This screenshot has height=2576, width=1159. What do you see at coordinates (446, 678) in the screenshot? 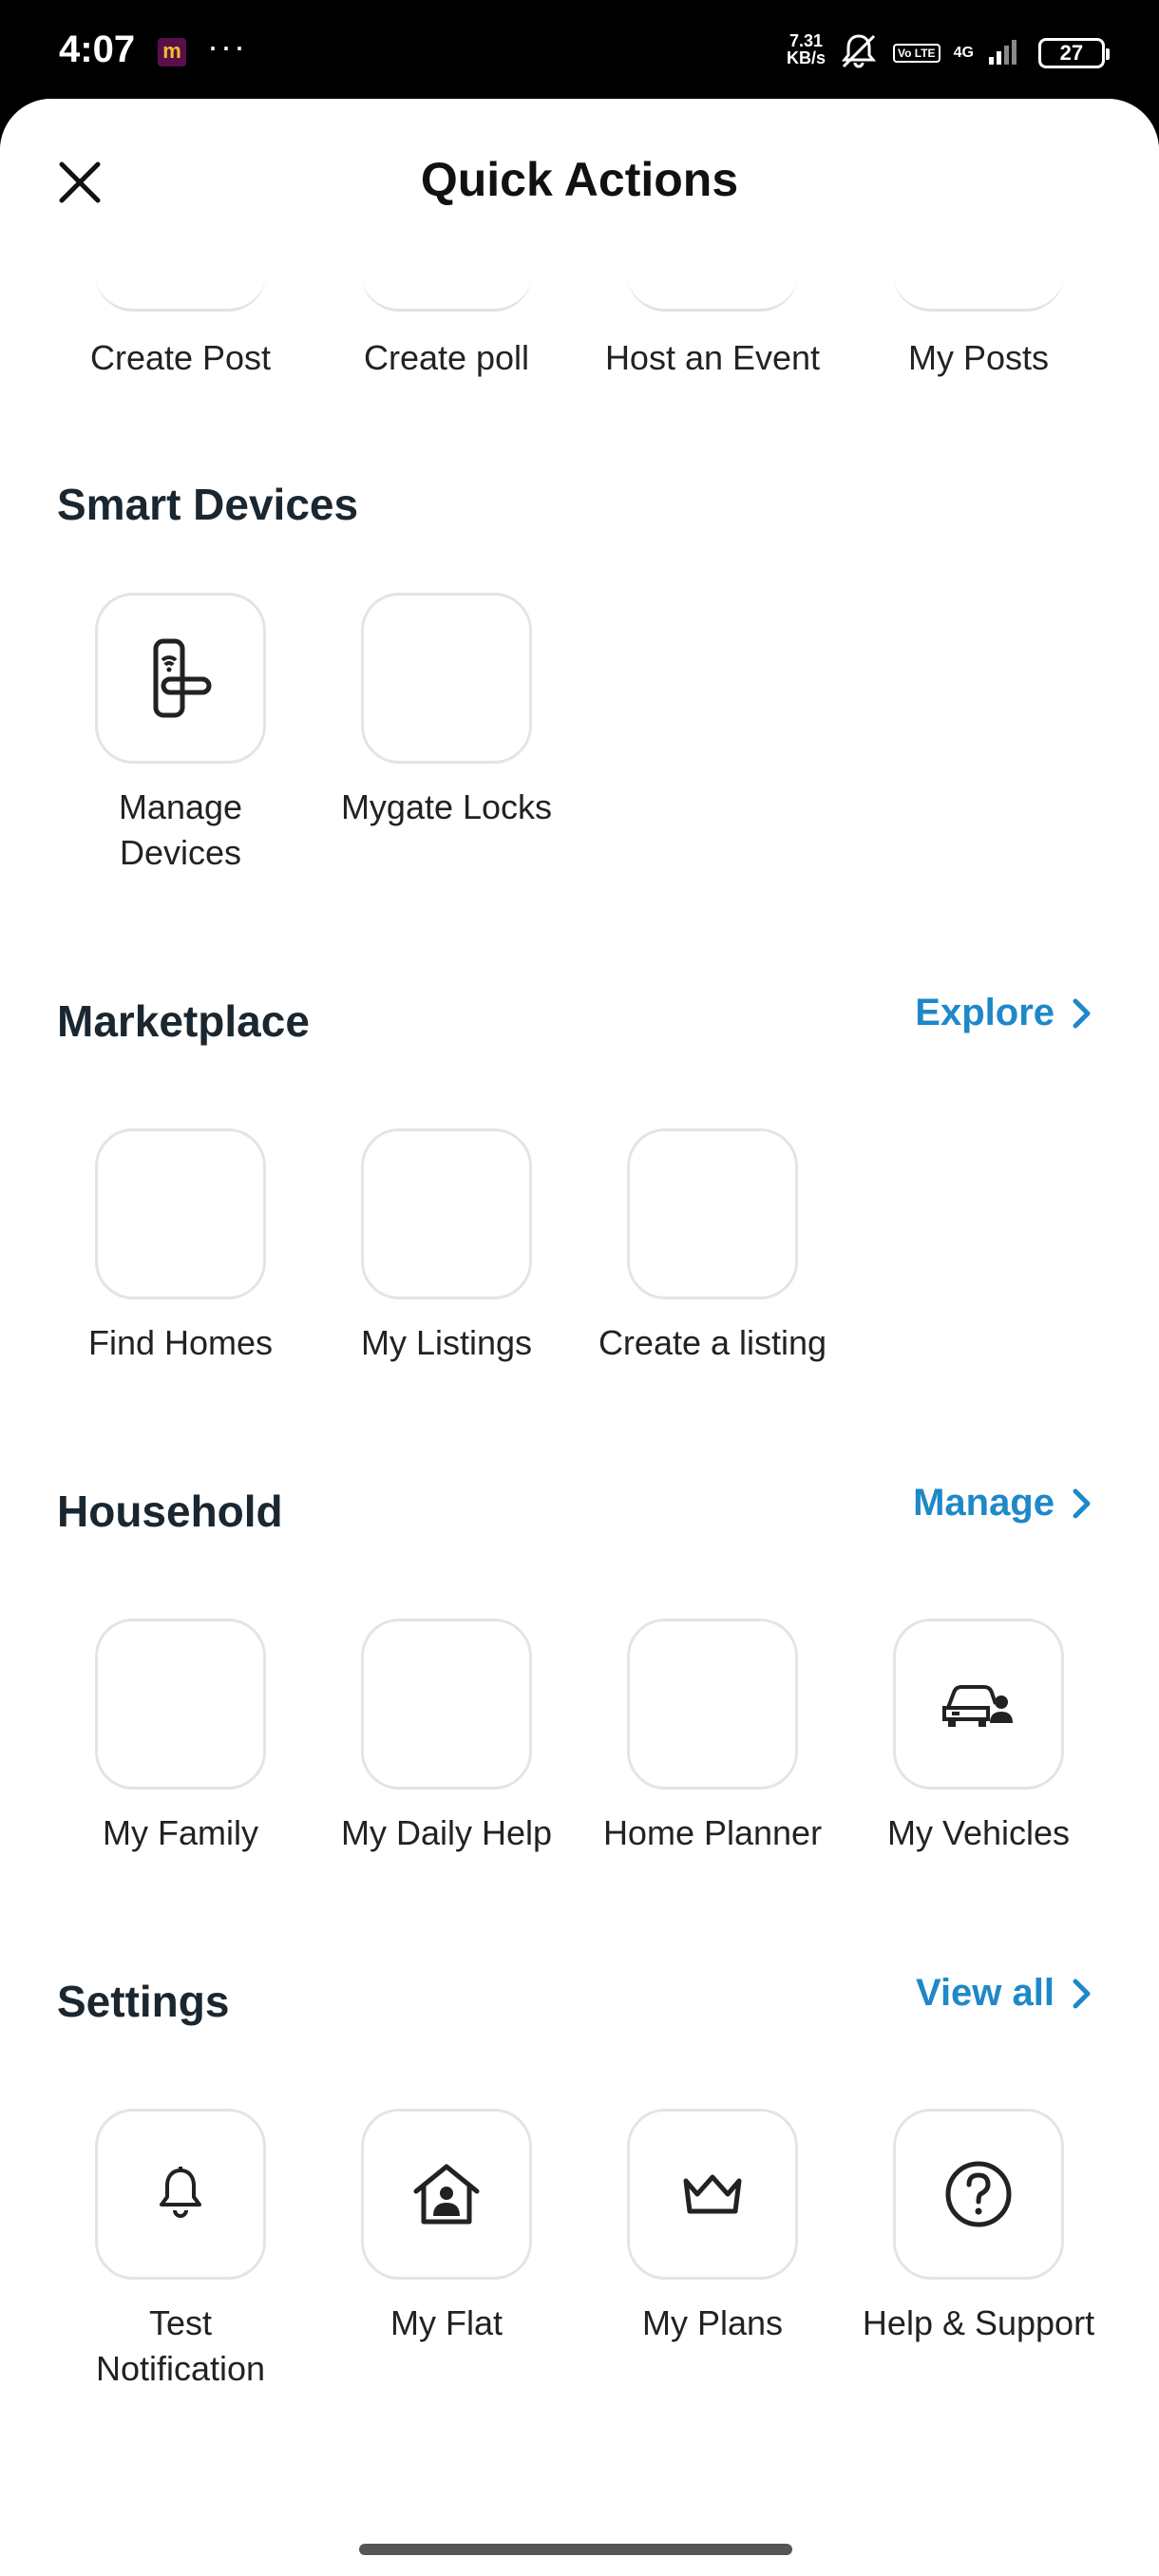
I see `mygate-locks-tile` at bounding box center [446, 678].